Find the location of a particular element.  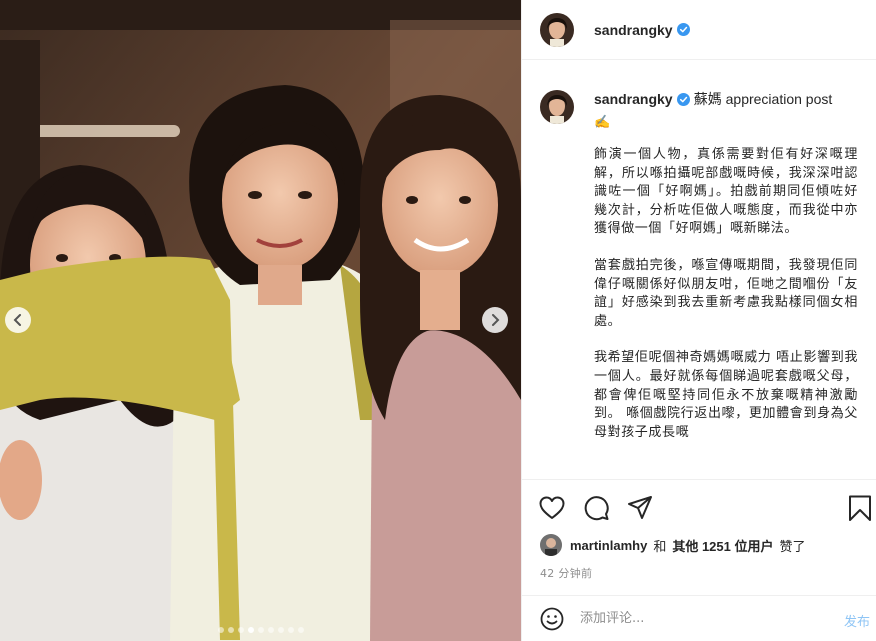

likes-summary: martinlamhy 和 其他 1251 位用户 赞了 is located at coordinates (673, 545).